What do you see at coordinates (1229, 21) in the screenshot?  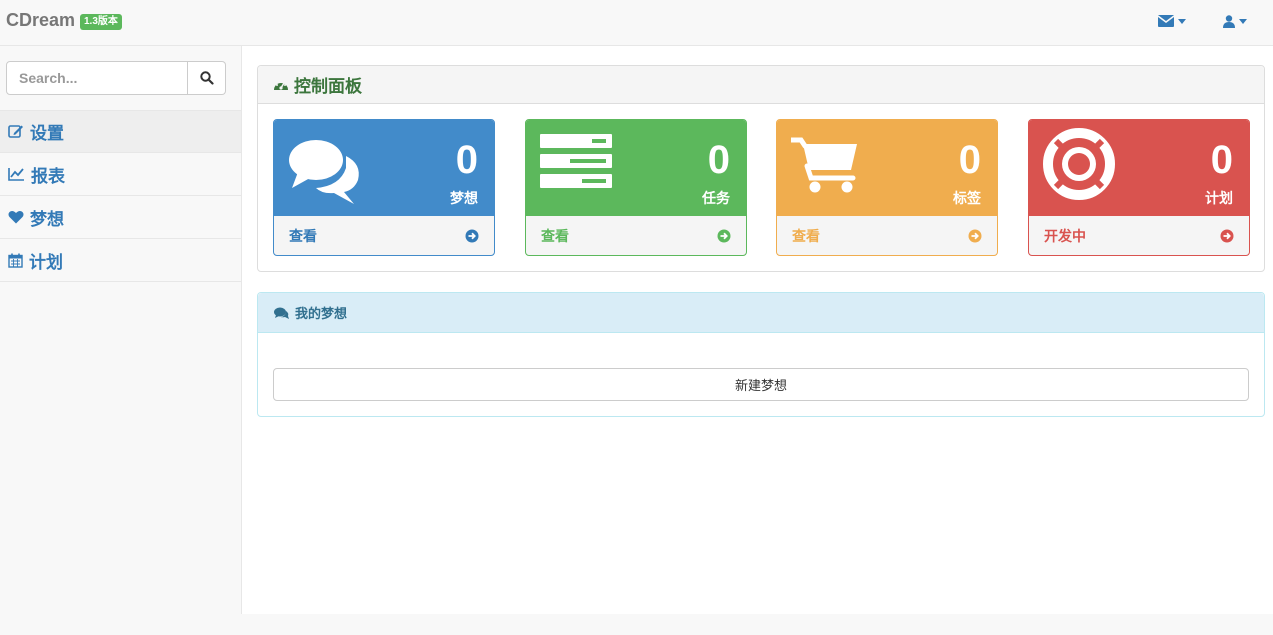 I see `user-icon` at bounding box center [1229, 21].